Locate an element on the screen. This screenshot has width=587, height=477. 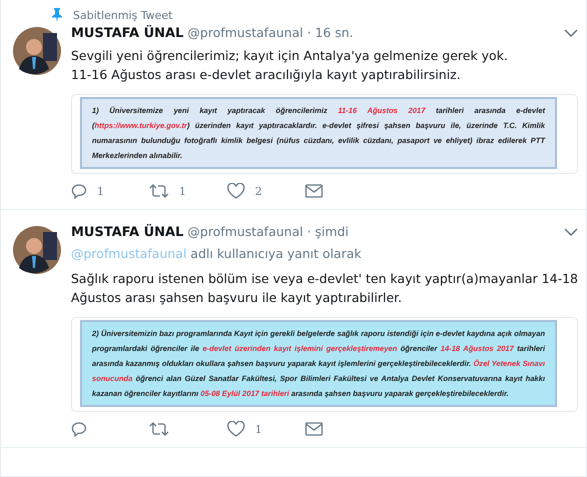
action-count: 2 is located at coordinates (258, 191).